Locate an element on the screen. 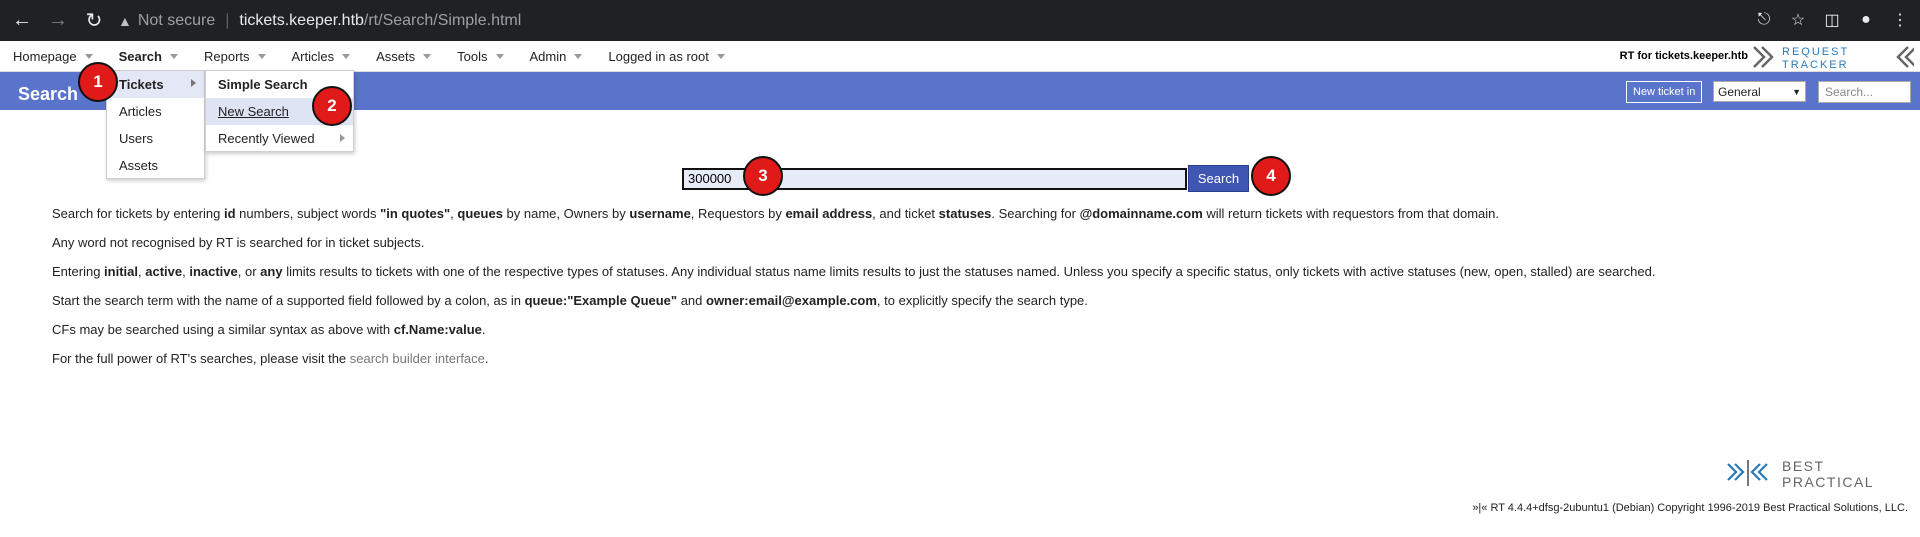  menu-item-users: Users is located at coordinates (155, 138).